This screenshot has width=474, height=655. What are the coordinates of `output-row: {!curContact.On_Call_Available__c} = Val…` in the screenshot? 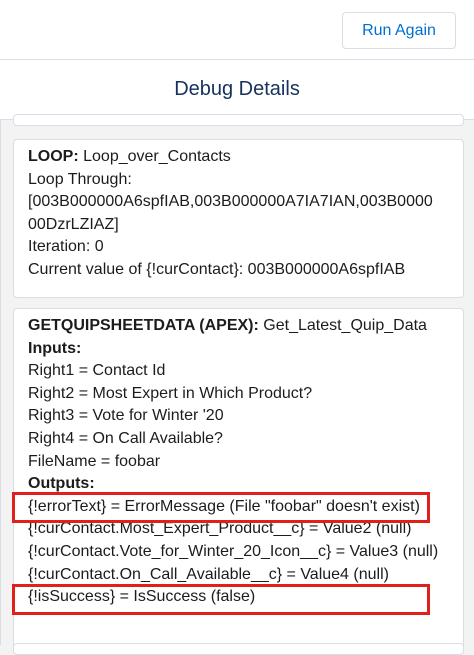 It's located at (208, 574).